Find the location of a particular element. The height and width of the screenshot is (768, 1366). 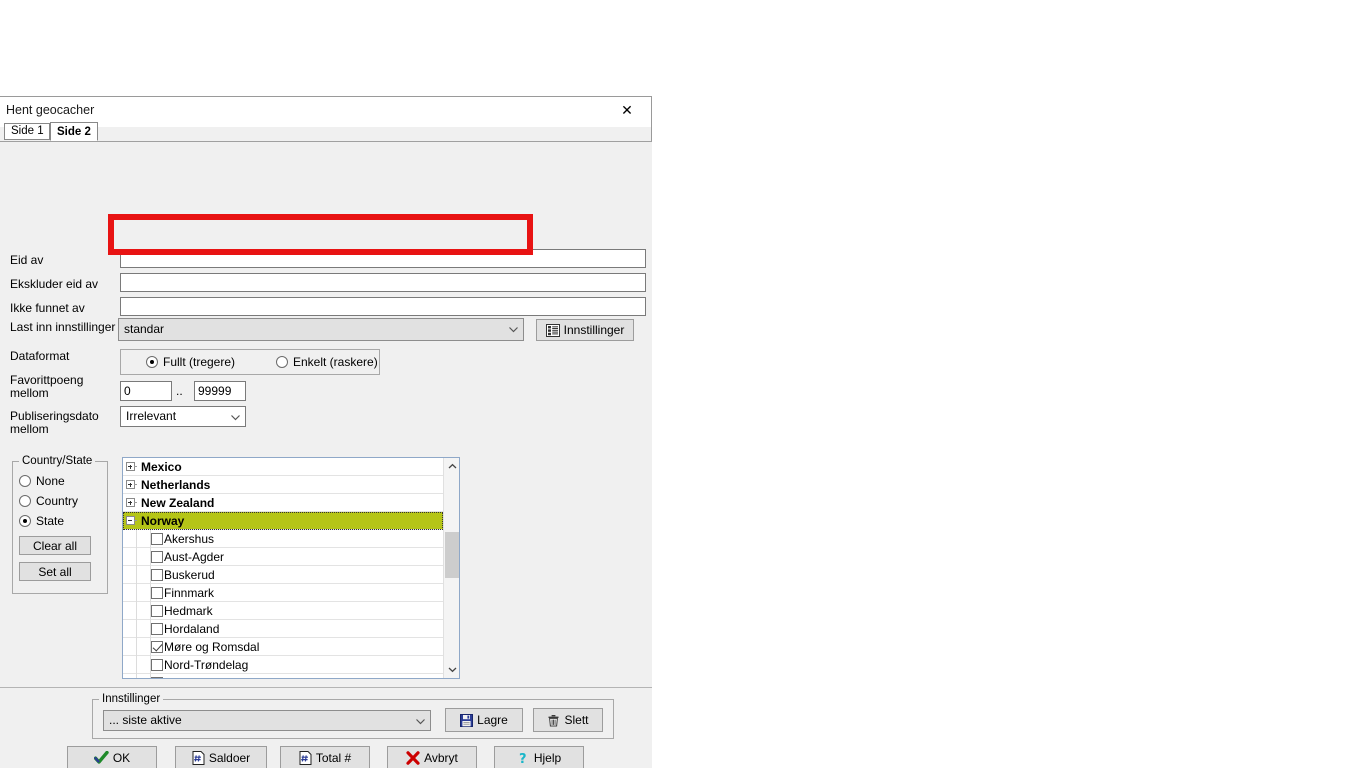

floppy-disk-icon is located at coordinates (467, 720).